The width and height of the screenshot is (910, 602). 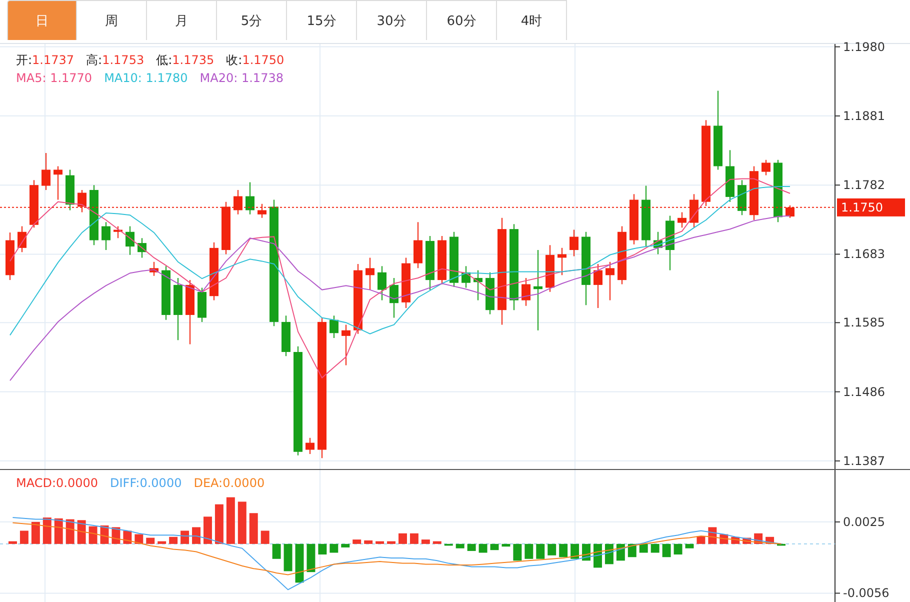 I want to click on period-tab: 周, so click(x=112, y=20).